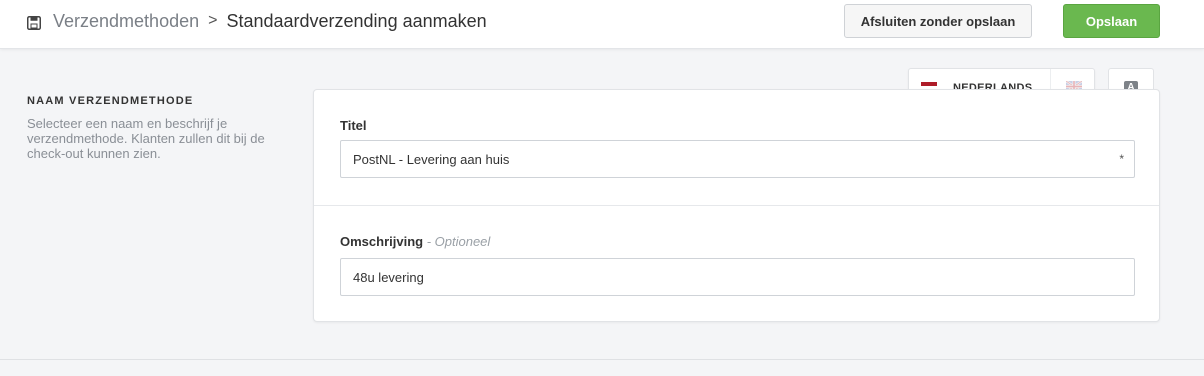 The width and height of the screenshot is (1204, 376). Describe the element at coordinates (126, 21) in the screenshot. I see `breadcrumb-parent-link: Verzendmethoden` at that location.